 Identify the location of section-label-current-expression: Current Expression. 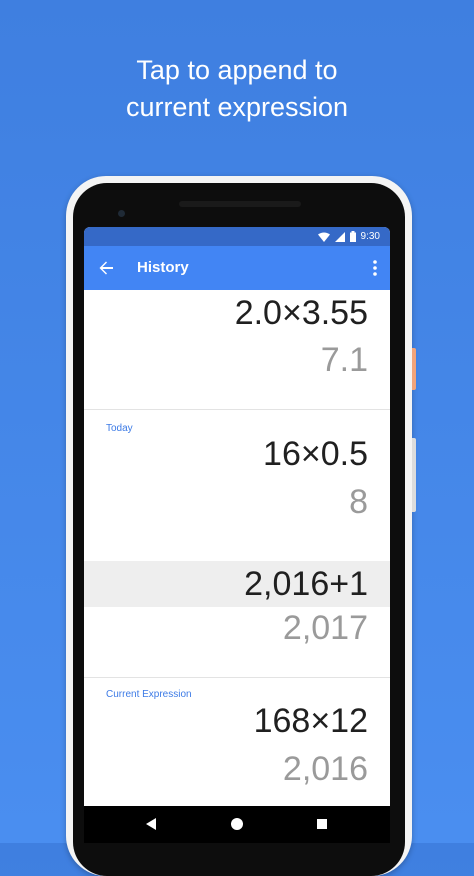
(149, 694).